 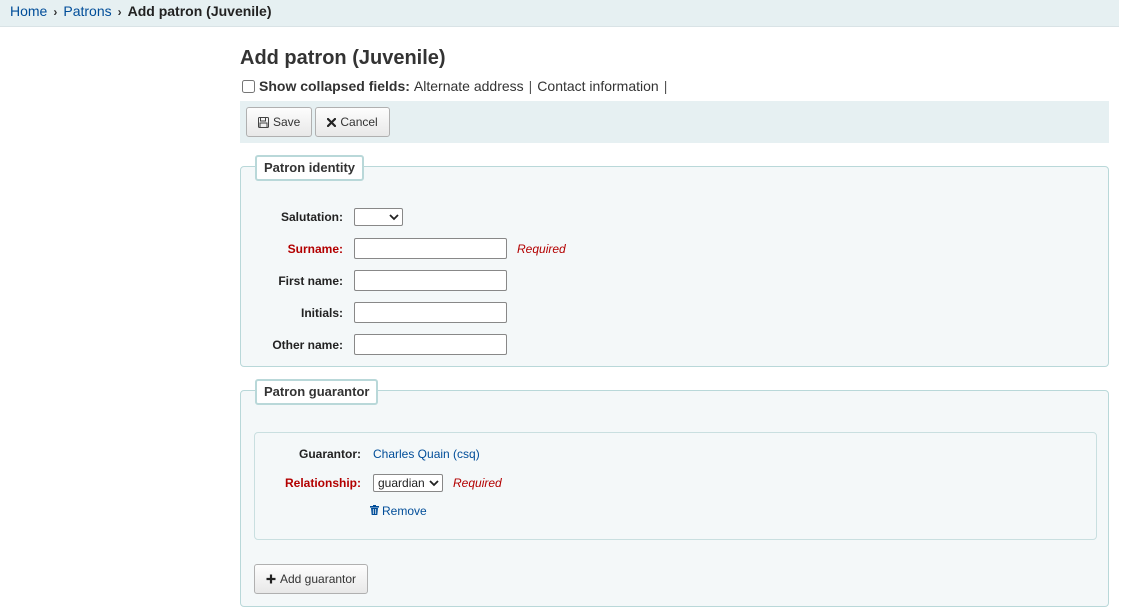 What do you see at coordinates (310, 168) in the screenshot?
I see `patron-identity-legend: Patron identity` at bounding box center [310, 168].